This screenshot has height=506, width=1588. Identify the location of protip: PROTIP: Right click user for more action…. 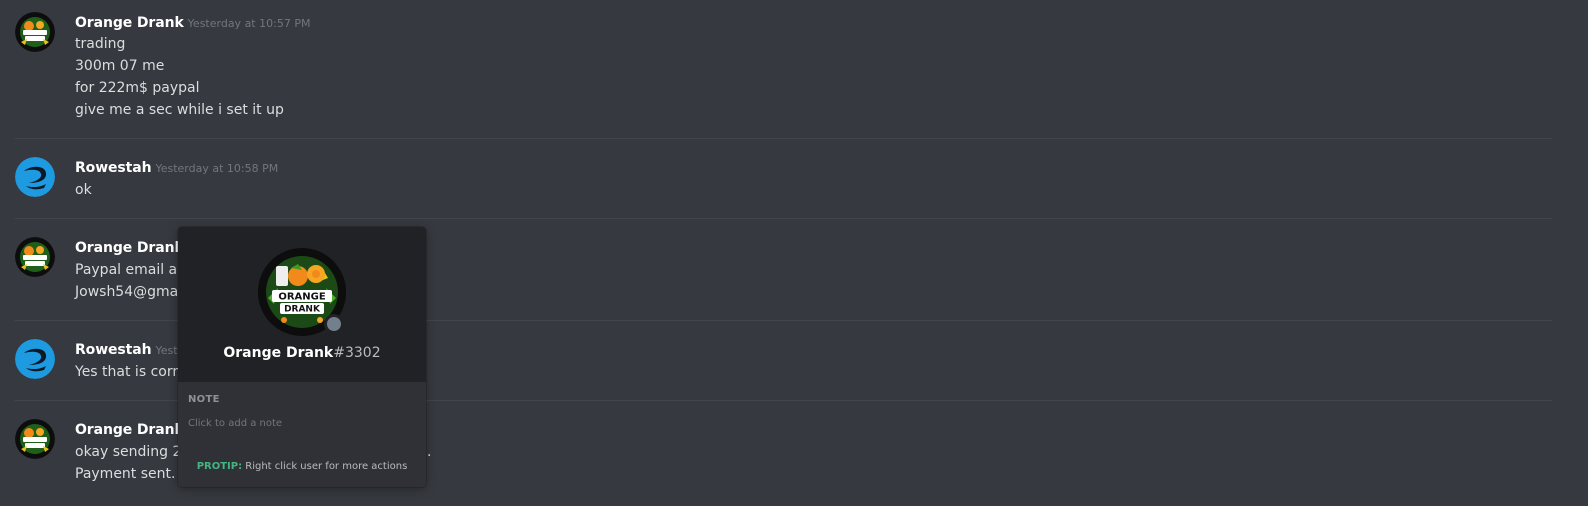
(302, 466).